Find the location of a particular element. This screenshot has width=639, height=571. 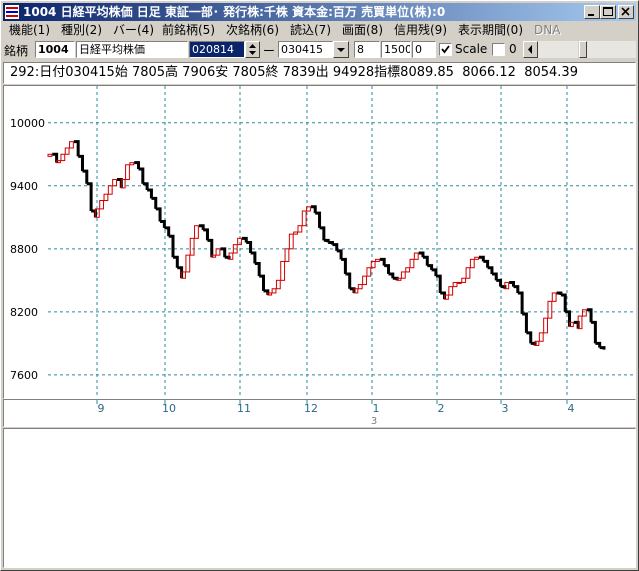

param2-field: 1500 is located at coordinates (396, 49).